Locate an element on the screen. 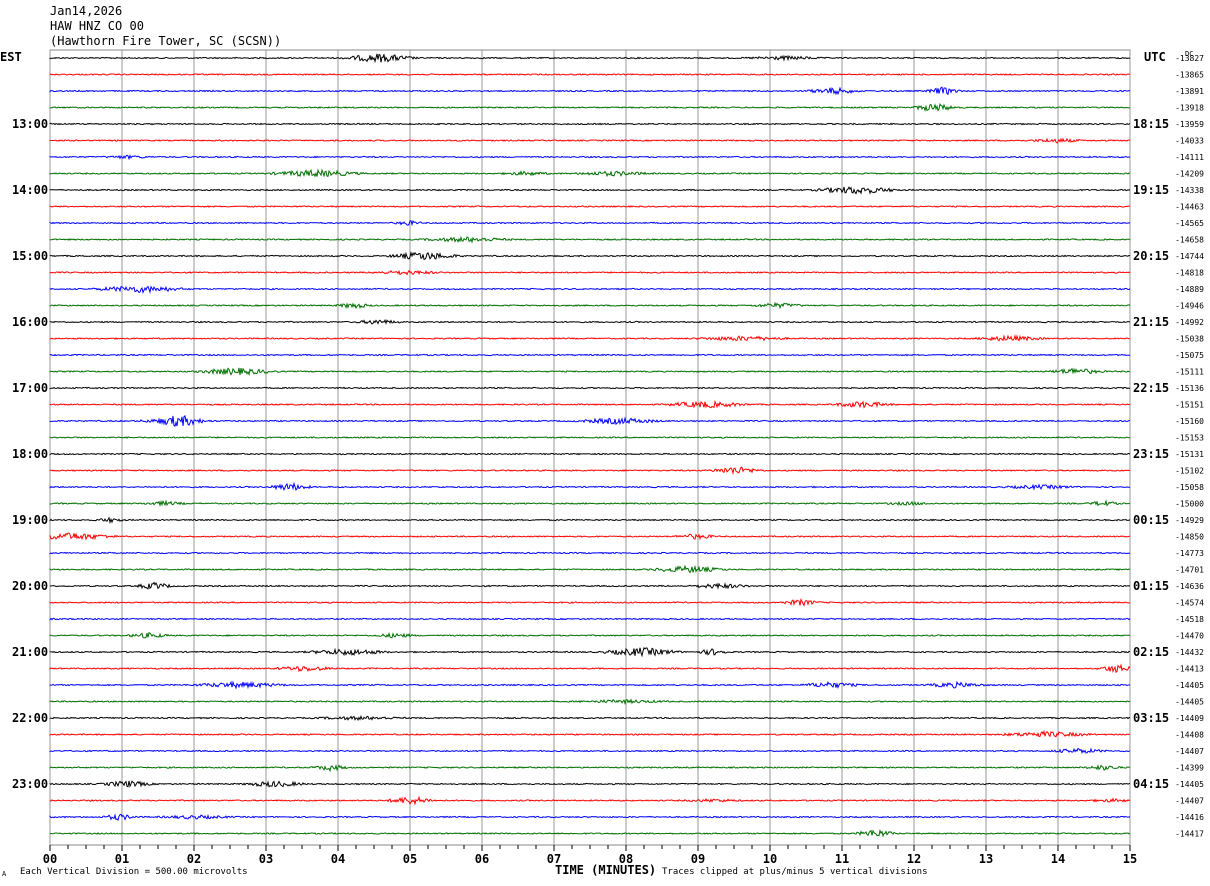 This screenshot has width=1210, height=886. dc-offset-label: -14574 is located at coordinates (1189, 603).